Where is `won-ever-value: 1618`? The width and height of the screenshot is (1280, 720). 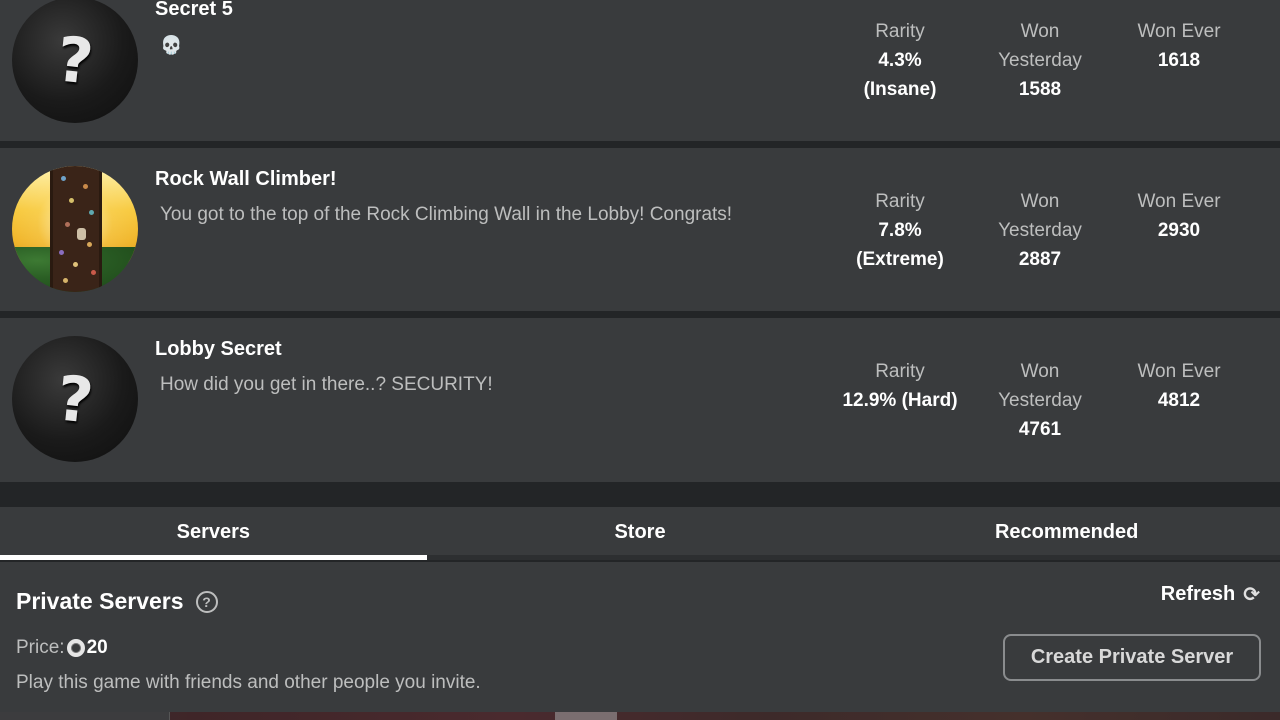 won-ever-value: 1618 is located at coordinates (1179, 60).